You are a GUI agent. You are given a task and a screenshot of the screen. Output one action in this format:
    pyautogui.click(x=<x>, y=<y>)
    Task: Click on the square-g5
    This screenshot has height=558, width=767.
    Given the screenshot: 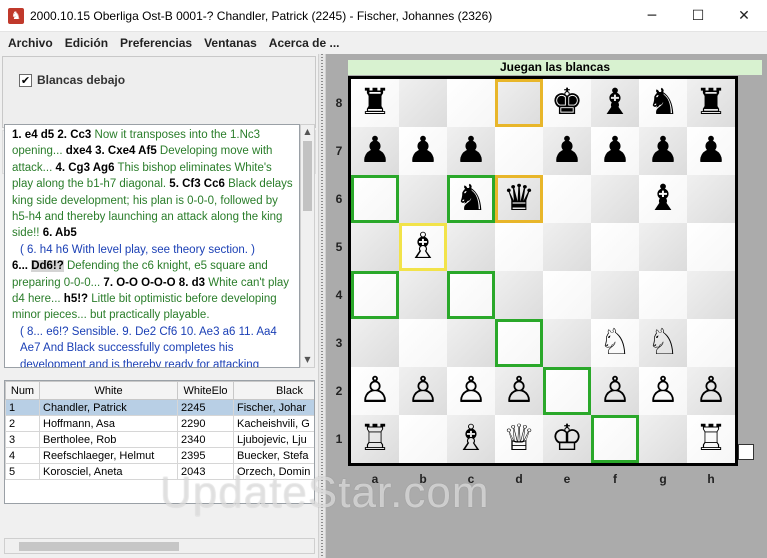 What is the action you would take?
    pyautogui.click(x=663, y=247)
    